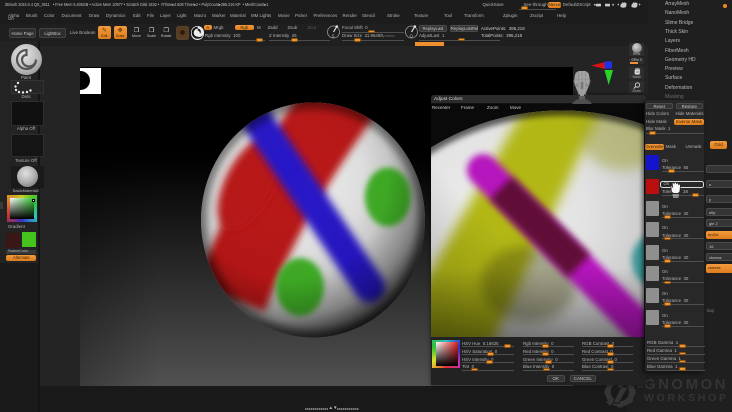 Image resolution: width=732 pixels, height=412 pixels. I want to click on svg-text: S, so click(333, 35).